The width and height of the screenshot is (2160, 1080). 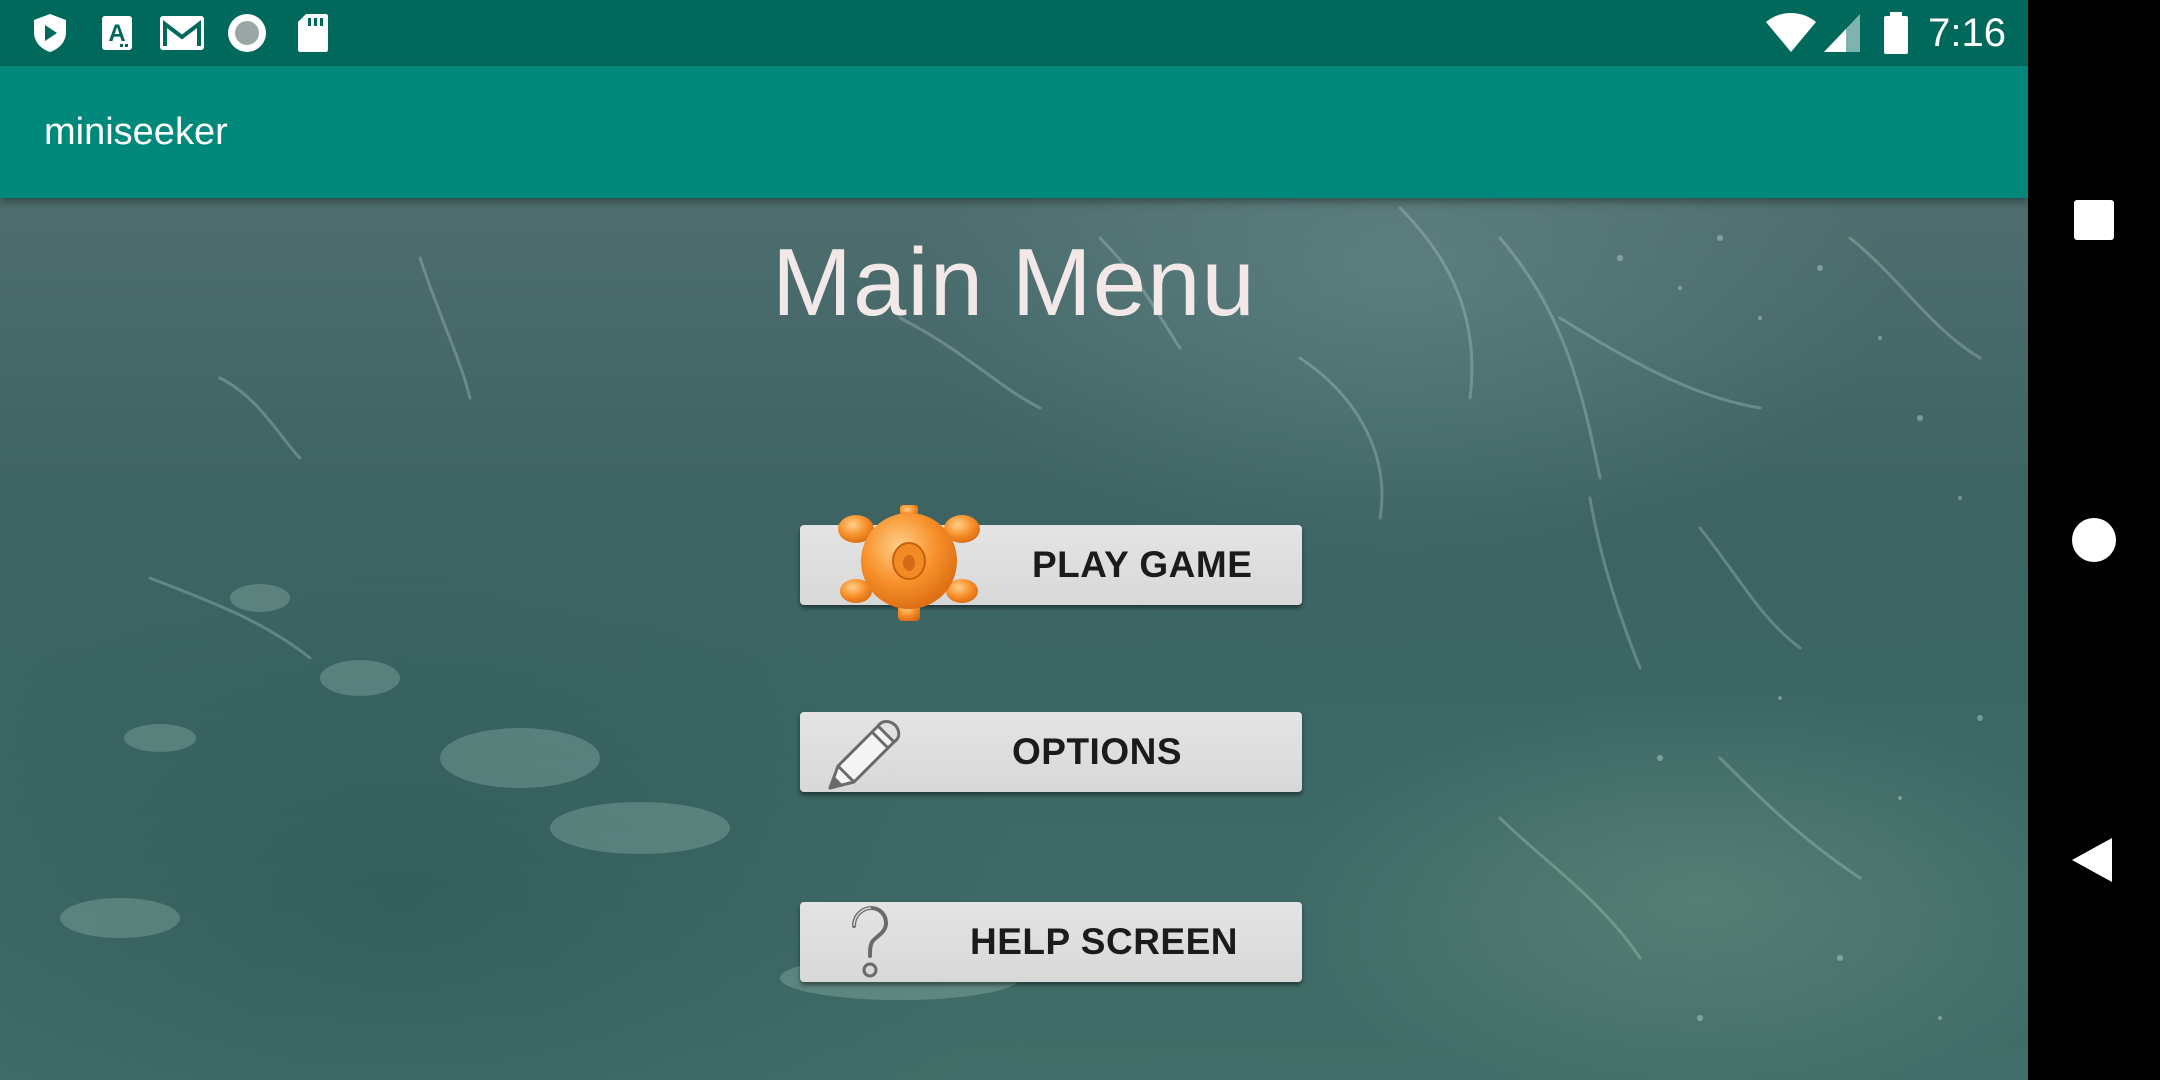 What do you see at coordinates (1967, 33) in the screenshot?
I see `status-time: 7:16` at bounding box center [1967, 33].